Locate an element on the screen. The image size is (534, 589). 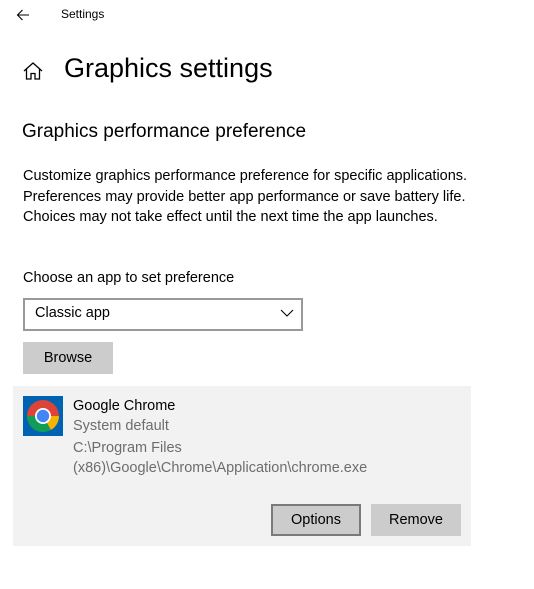
app-type-dropdown: Classic app is located at coordinates (163, 314).